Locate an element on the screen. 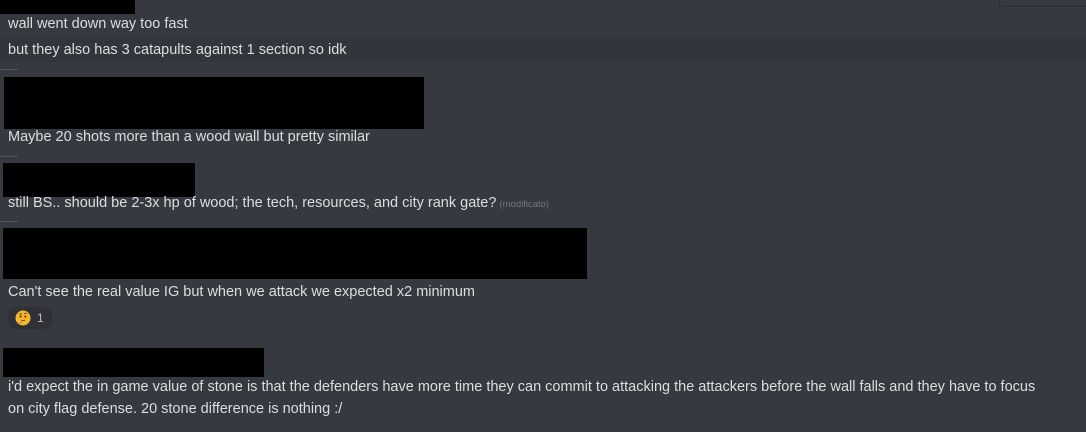 This screenshot has width=1086, height=432. thinking-face-icon is located at coordinates (23, 318).